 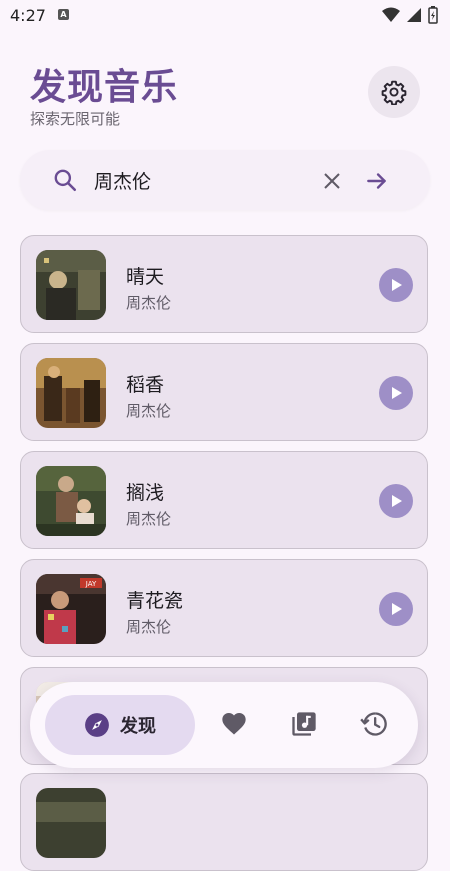 I want to click on nav-discover: 发现, so click(x=120, y=725).